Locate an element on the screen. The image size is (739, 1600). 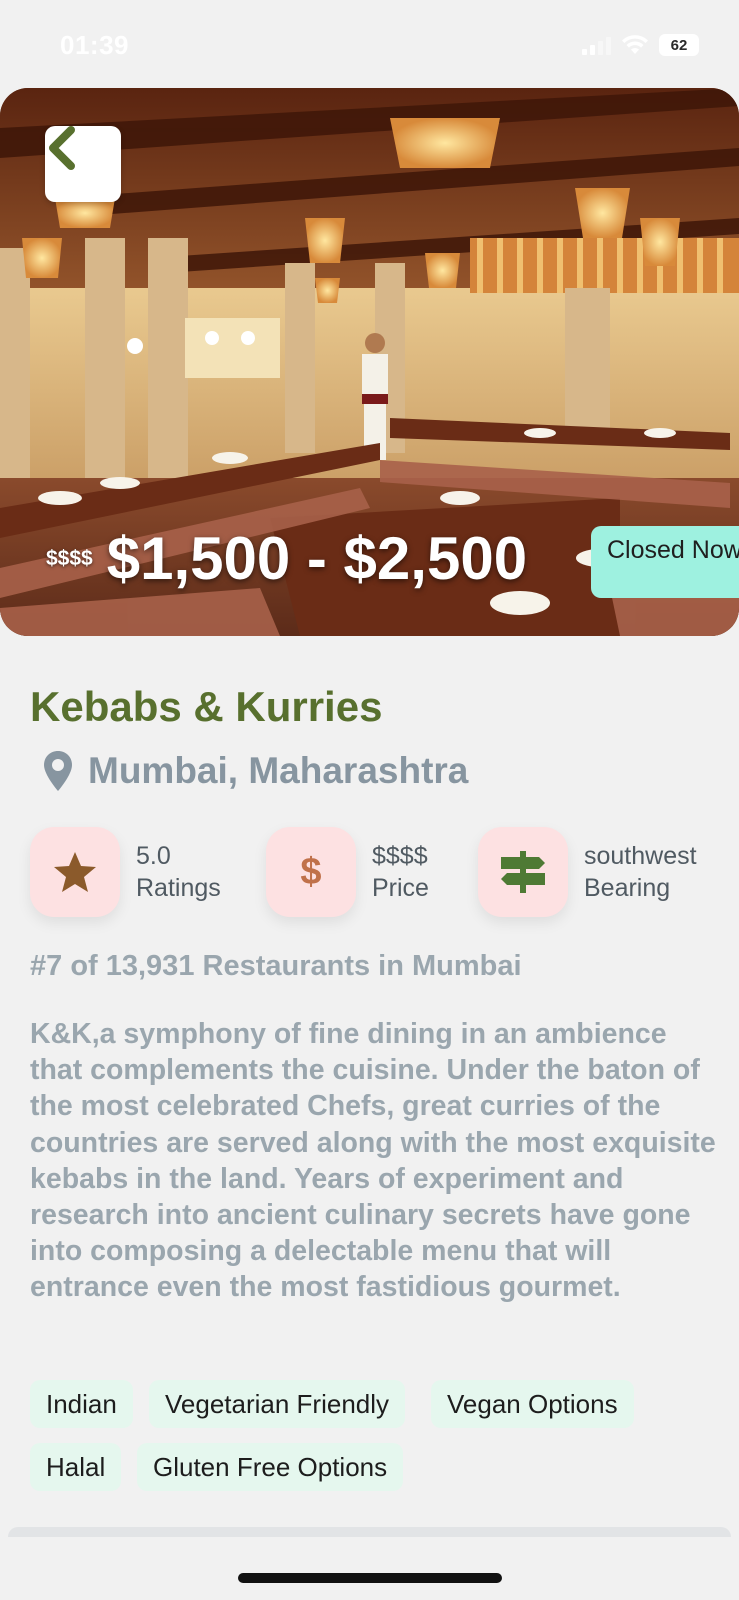
rating-text: 5.0 Ratings is located at coordinates (178, 872).